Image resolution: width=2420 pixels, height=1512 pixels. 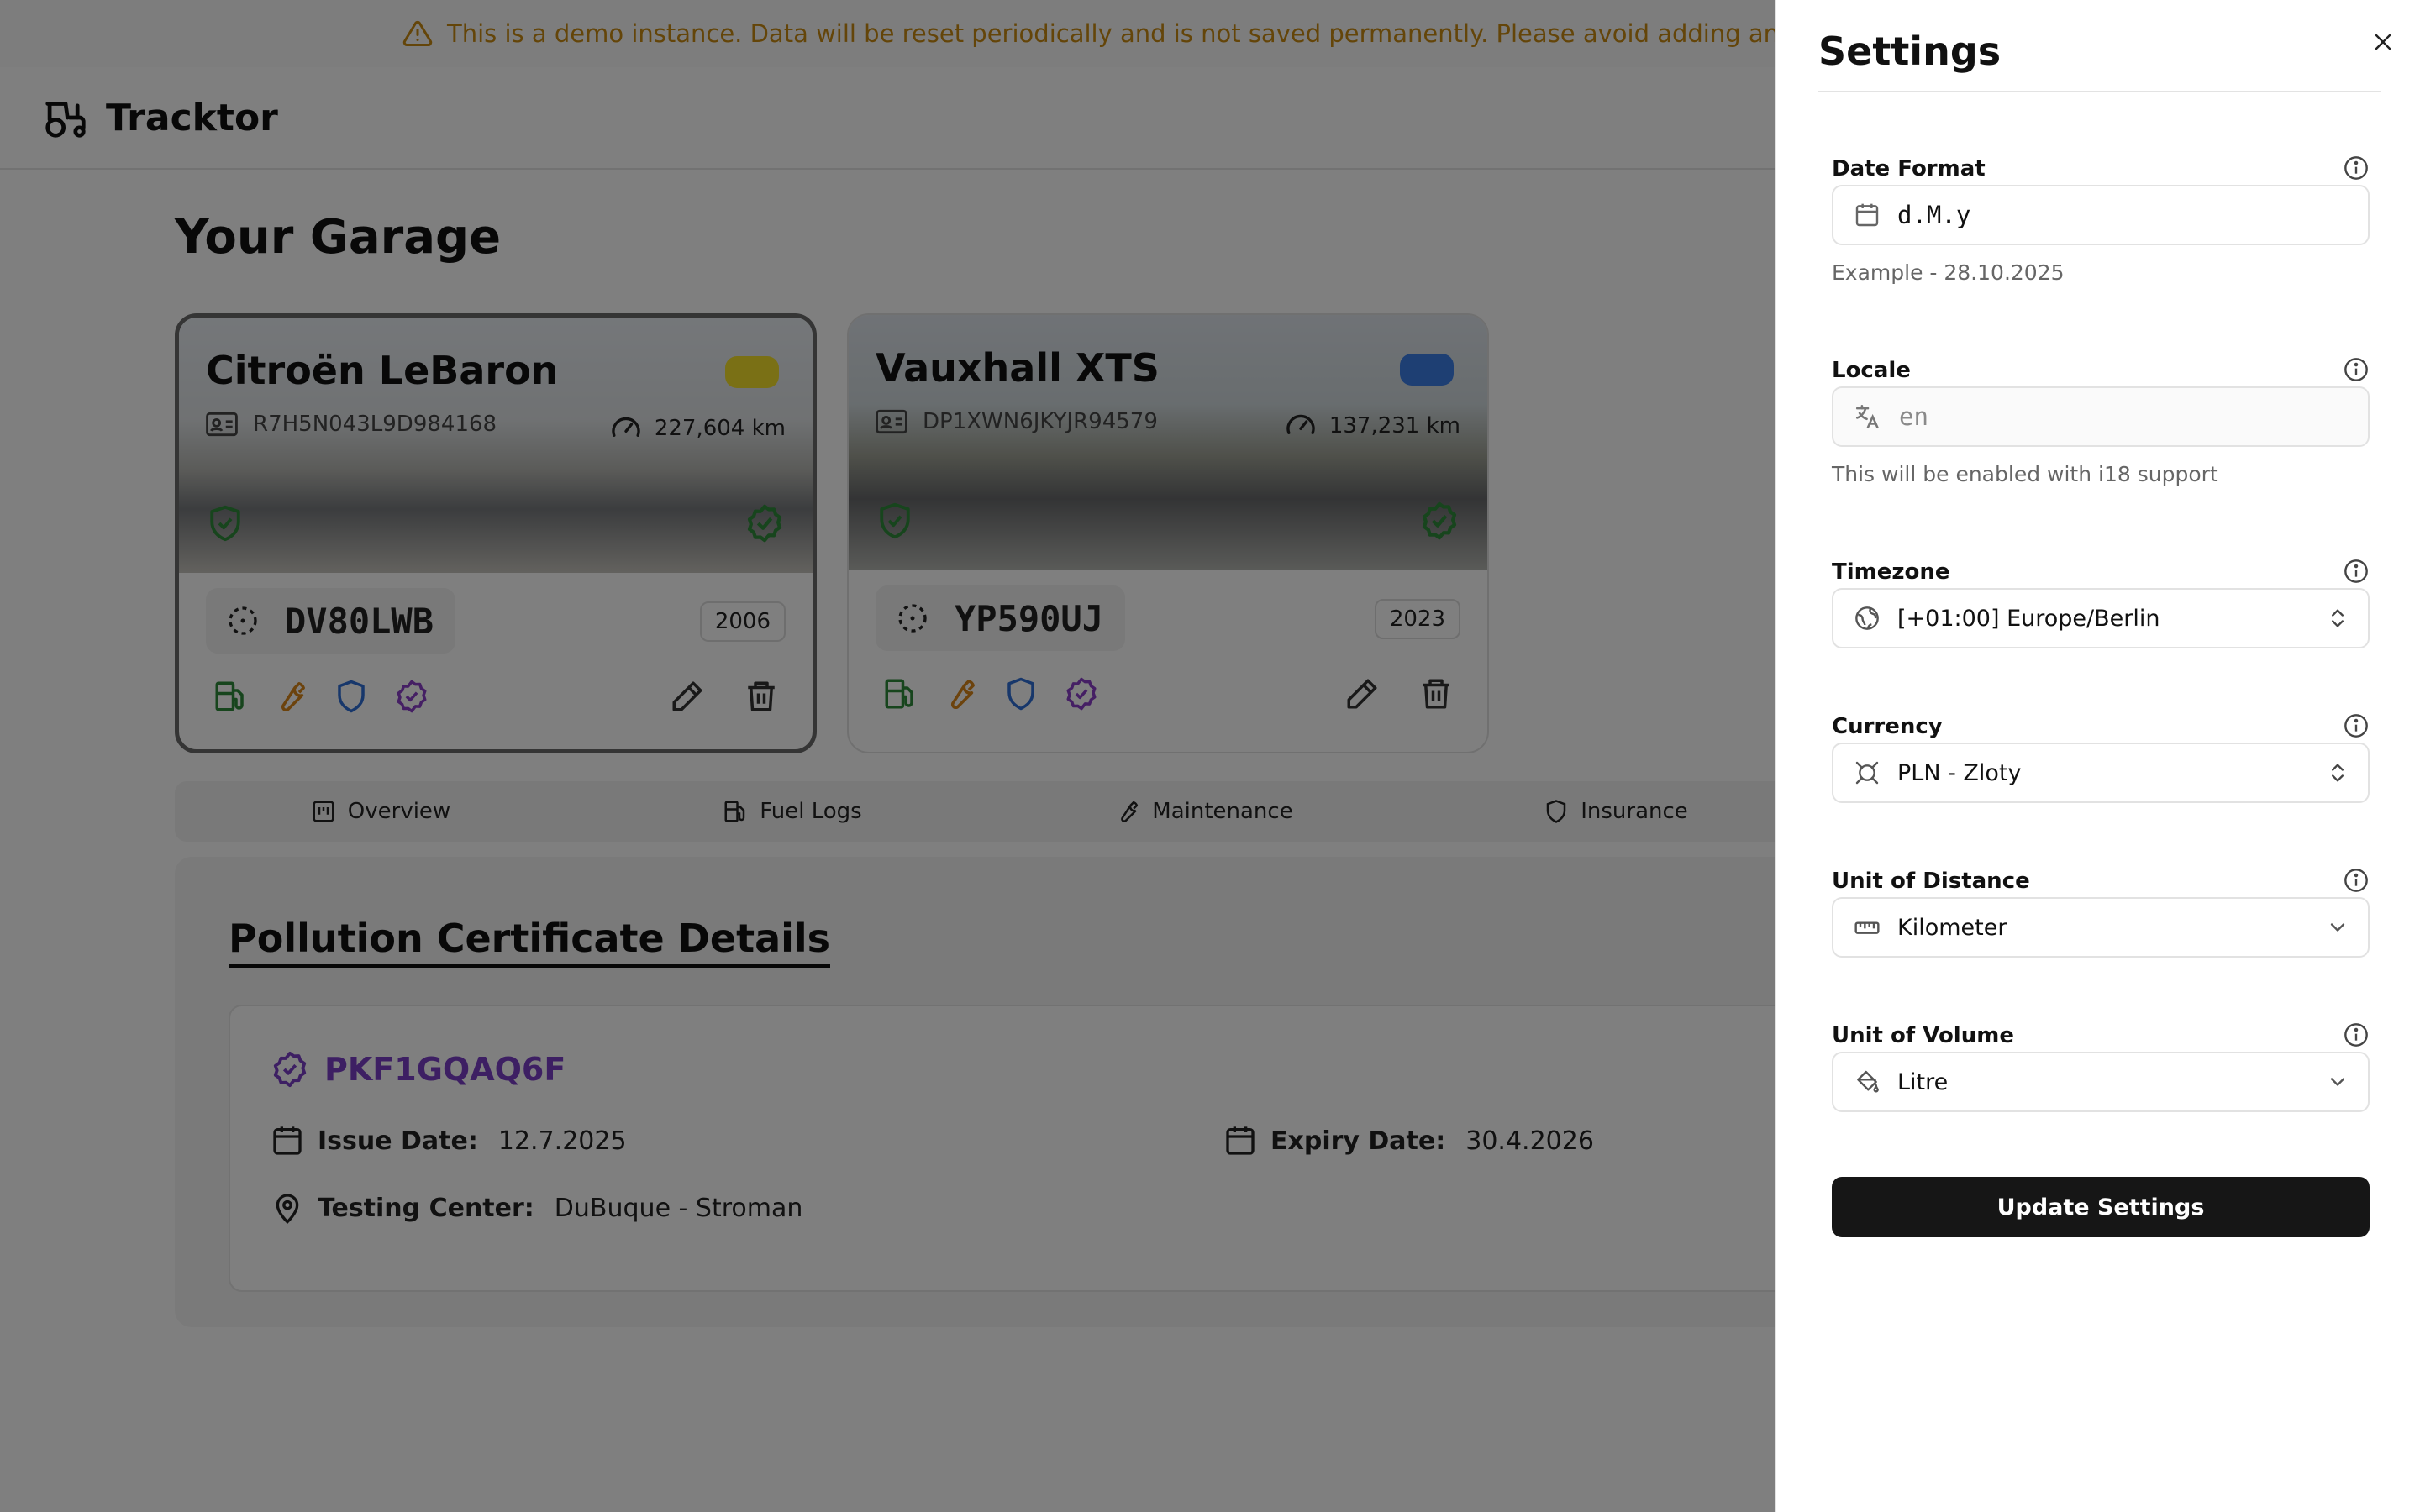 I want to click on calendar-icon, so click(x=1867, y=215).